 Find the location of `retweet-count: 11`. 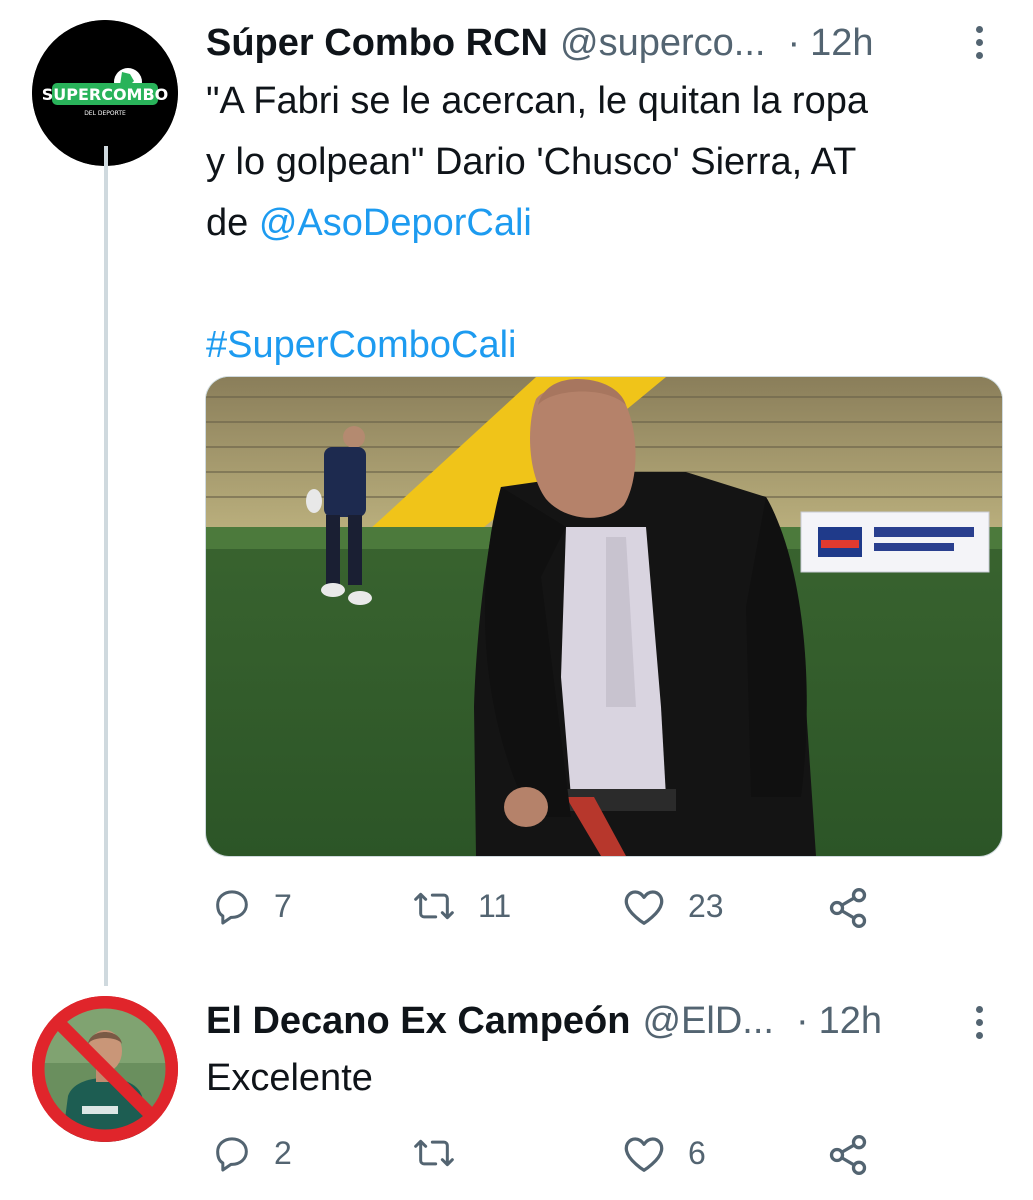

retweet-count: 11 is located at coordinates (495, 905).